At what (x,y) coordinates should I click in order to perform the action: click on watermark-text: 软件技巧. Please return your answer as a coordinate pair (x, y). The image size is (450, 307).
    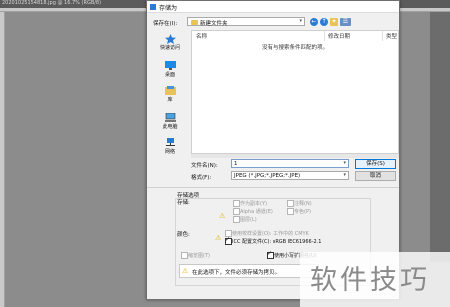
    Looking at the image, I should click on (370, 280).